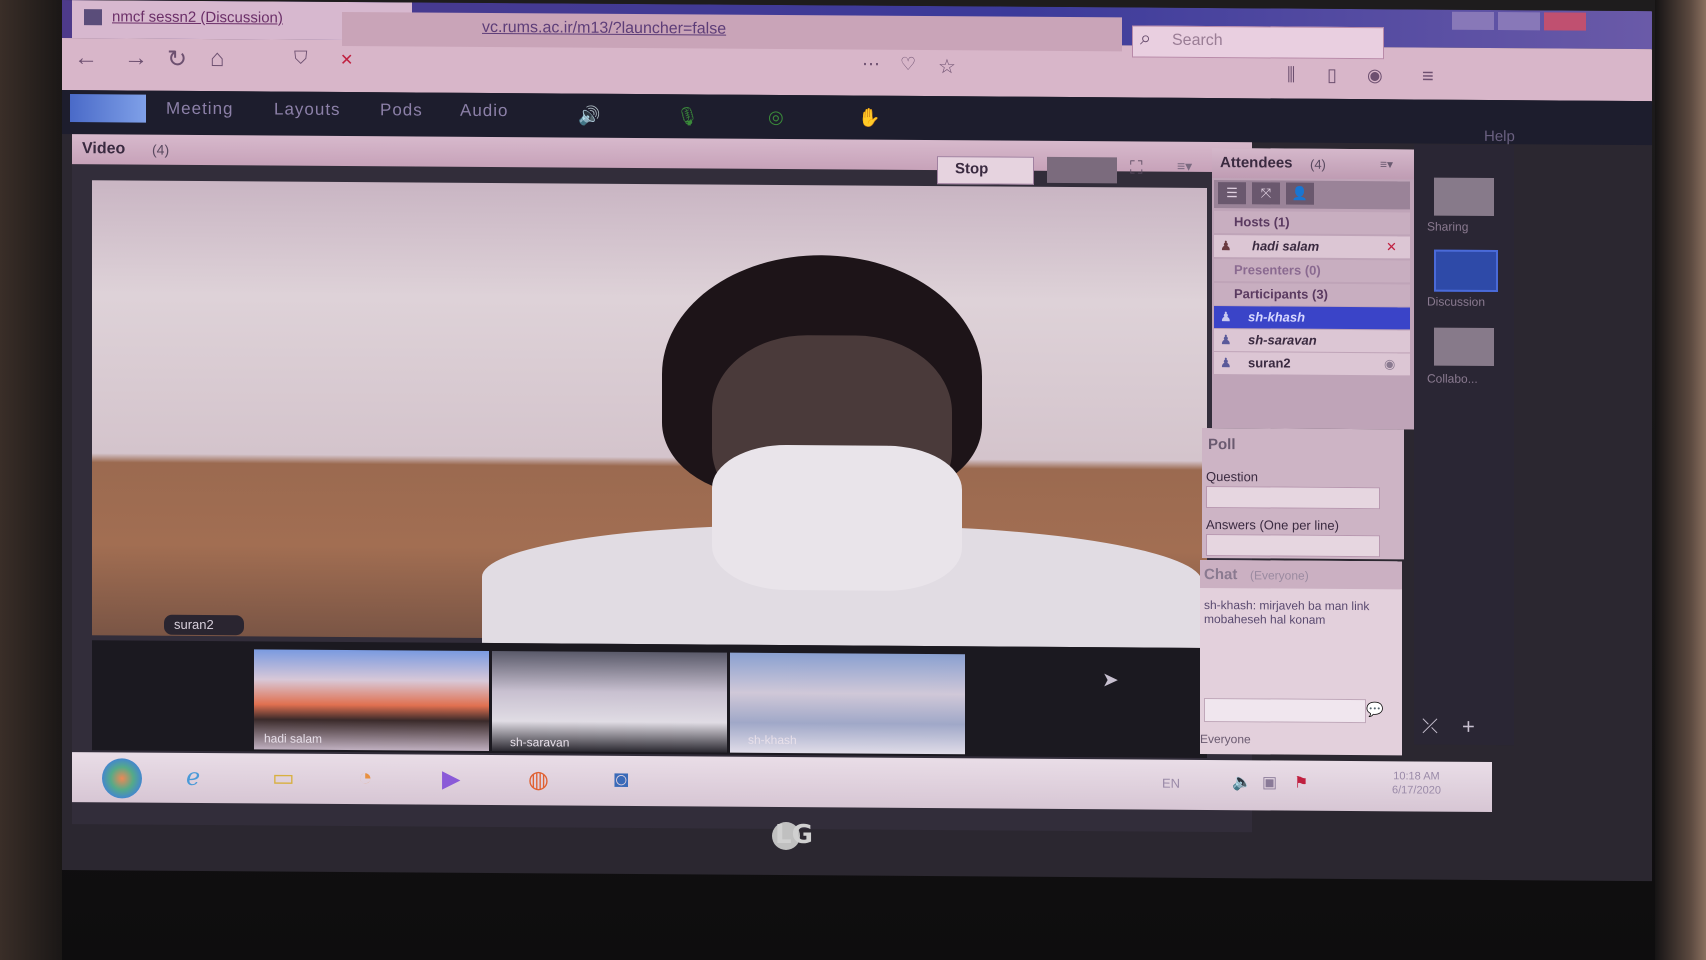  I want to click on account-icon: ◉, so click(1375, 75).